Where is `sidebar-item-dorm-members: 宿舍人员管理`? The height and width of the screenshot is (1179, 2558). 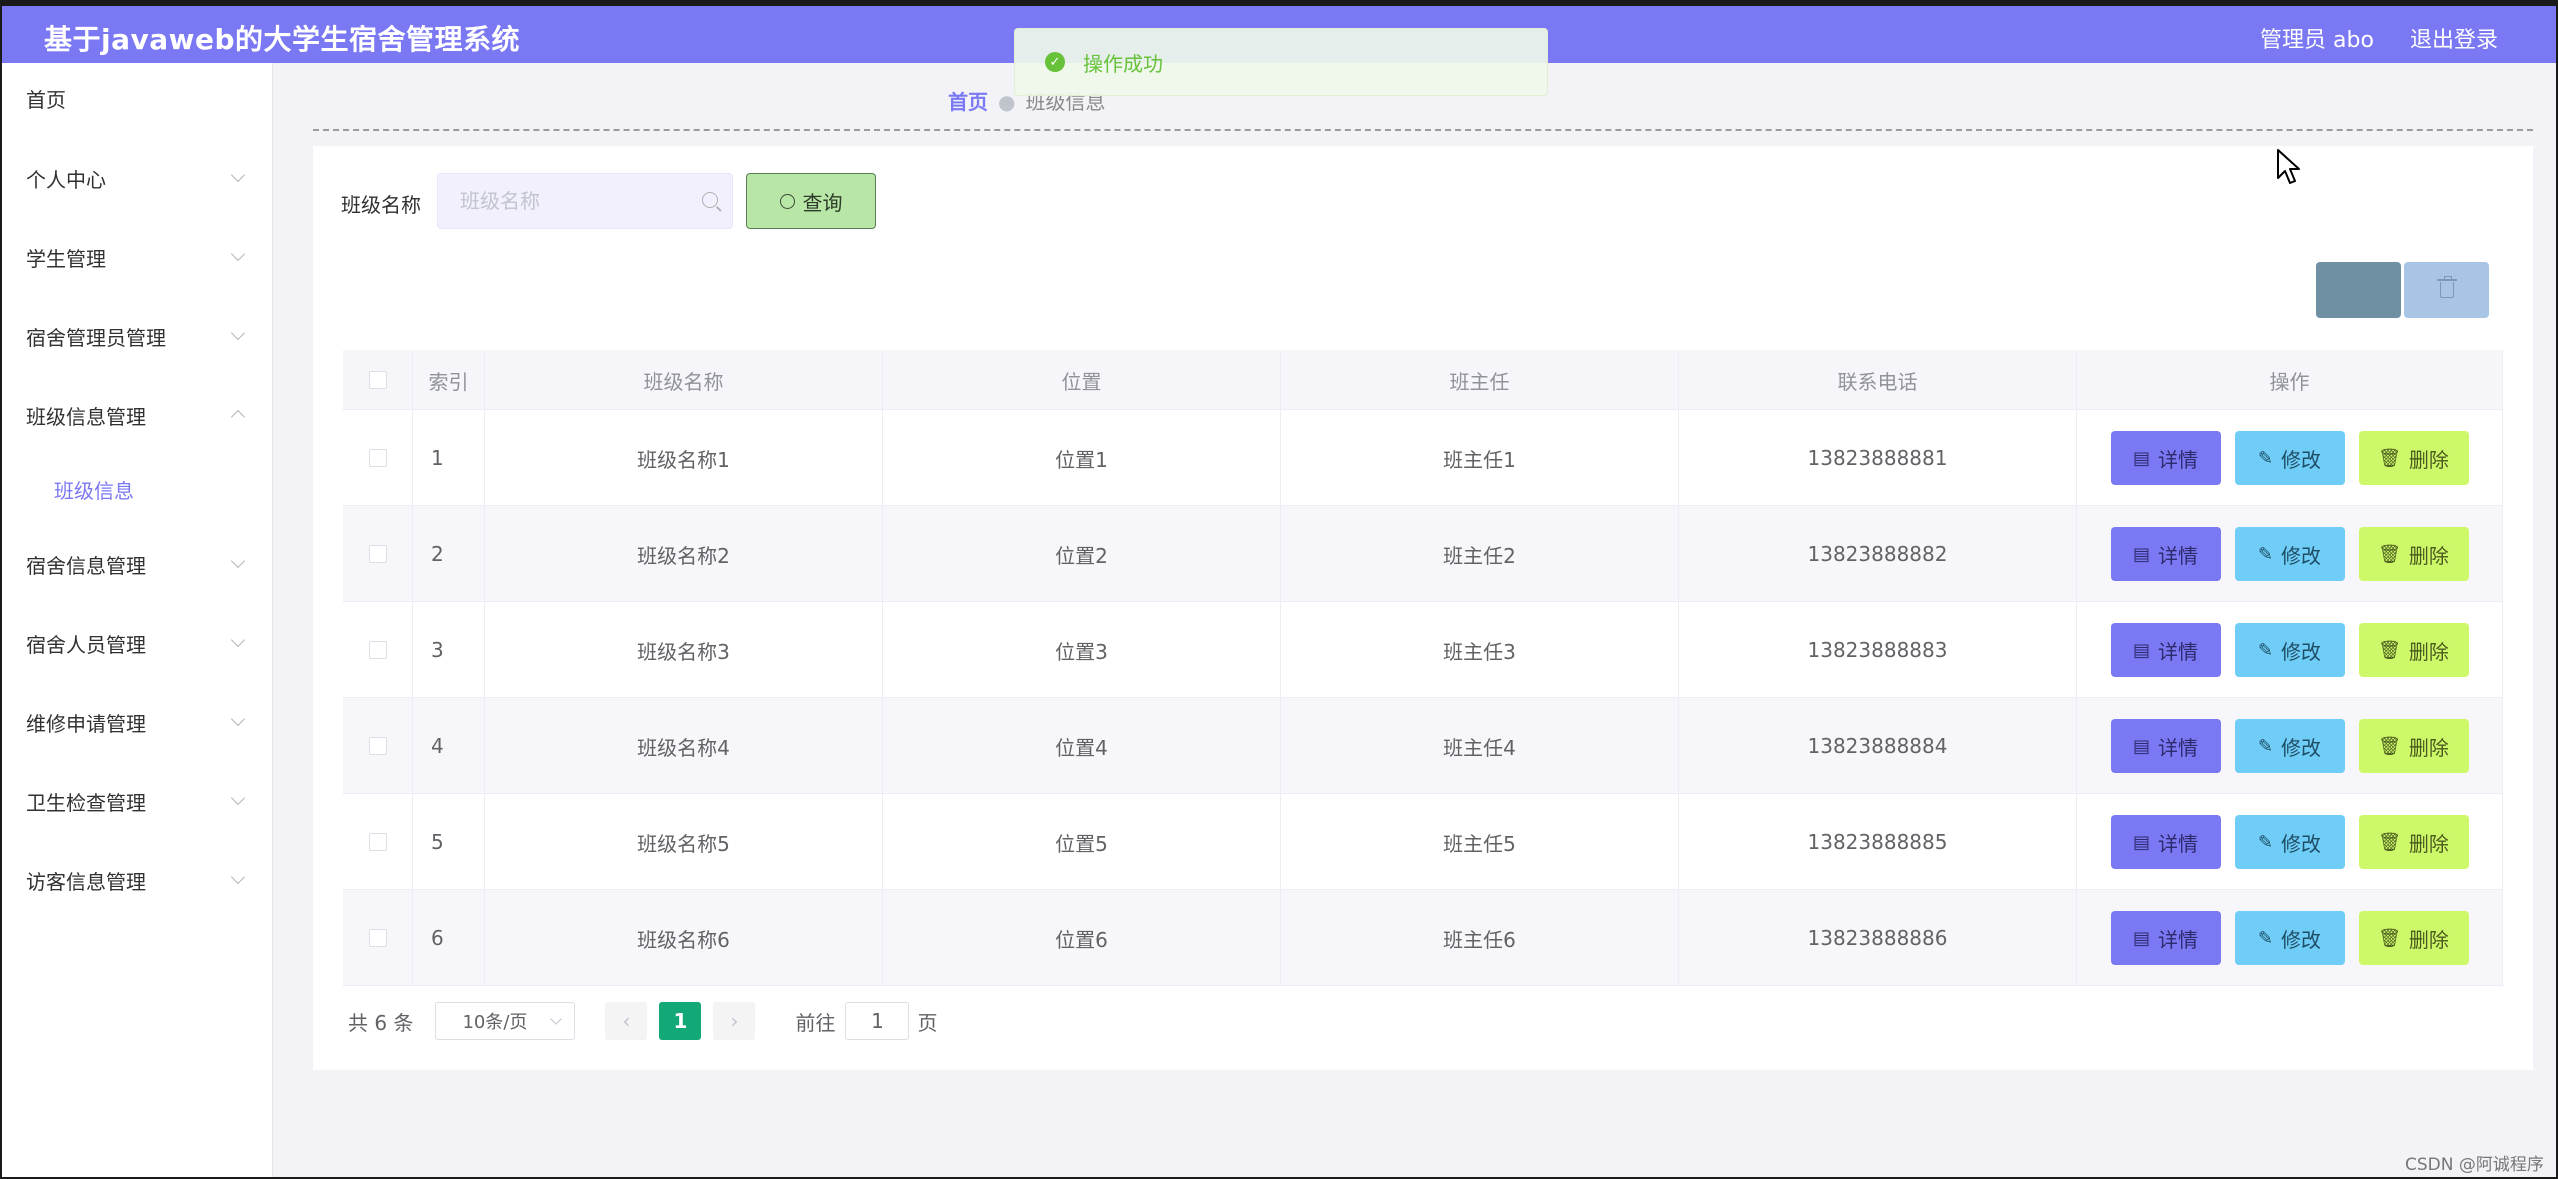 sidebar-item-dorm-members: 宿舍人员管理 is located at coordinates (137, 643).